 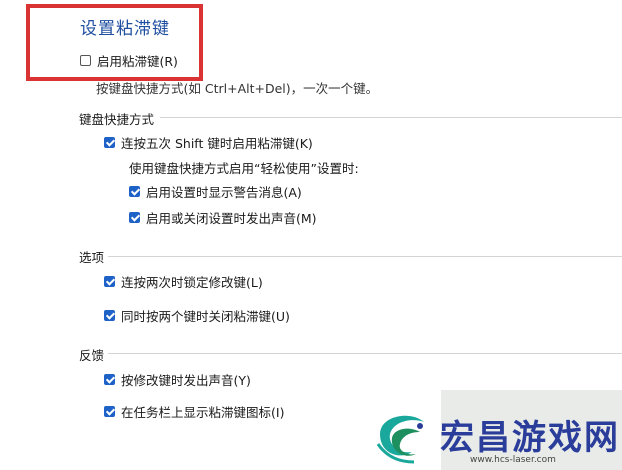 I want to click on show-taskbar-icon-checkbox: 在任务栏上显示粘滞键图标(I), so click(x=194, y=411).